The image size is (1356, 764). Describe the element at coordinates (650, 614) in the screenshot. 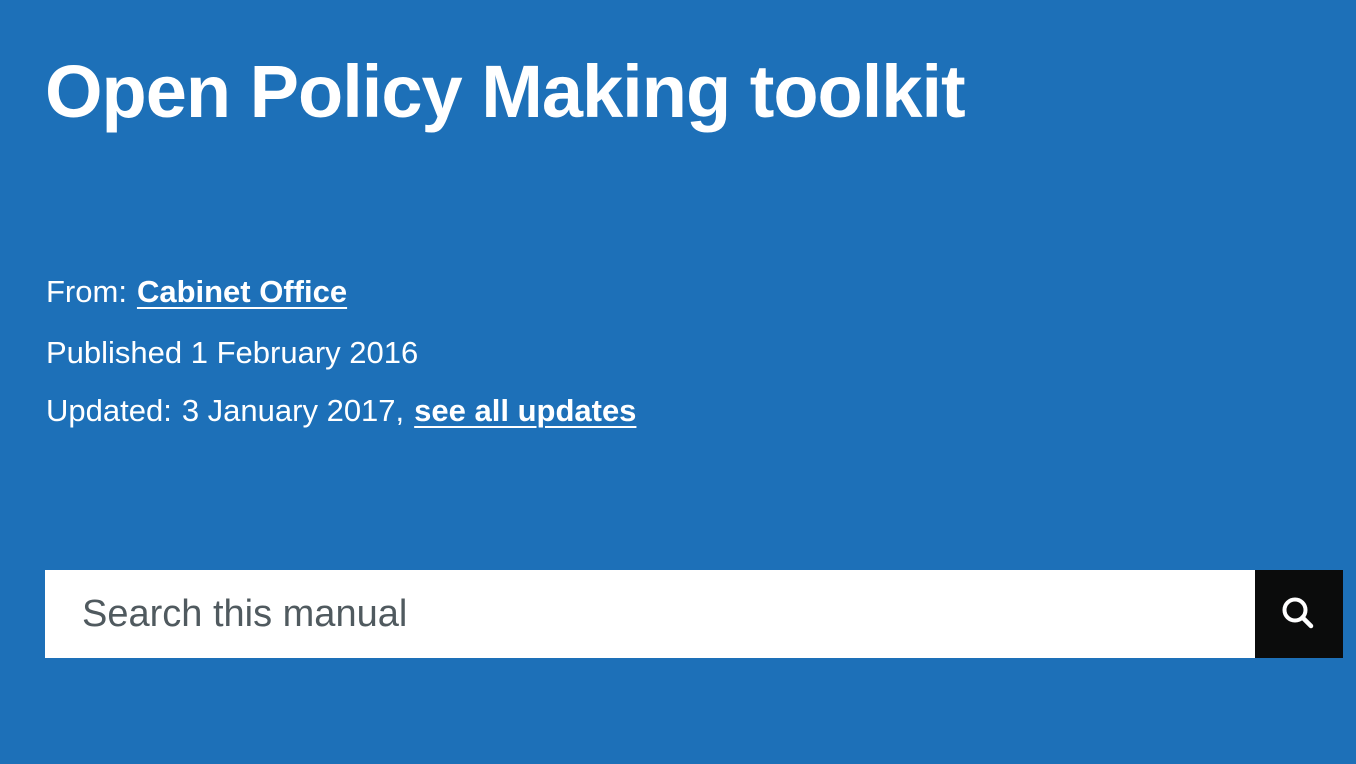

I see `search-input` at that location.